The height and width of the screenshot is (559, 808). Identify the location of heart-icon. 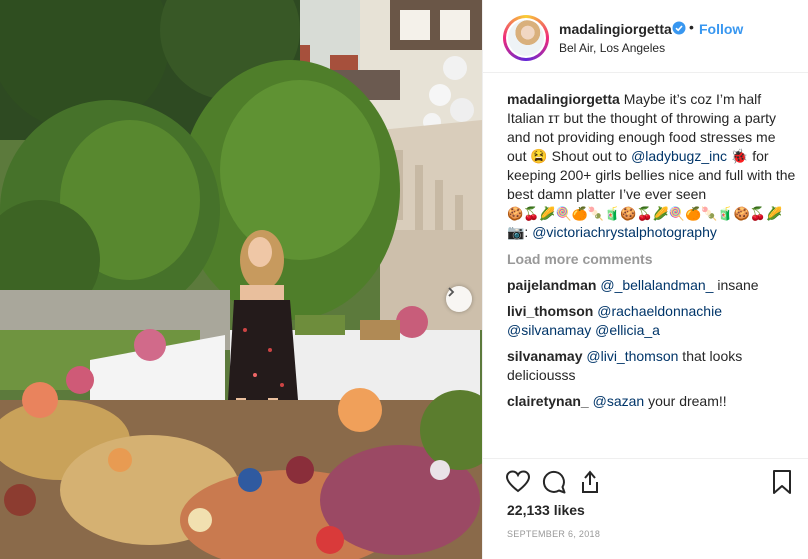
(518, 482).